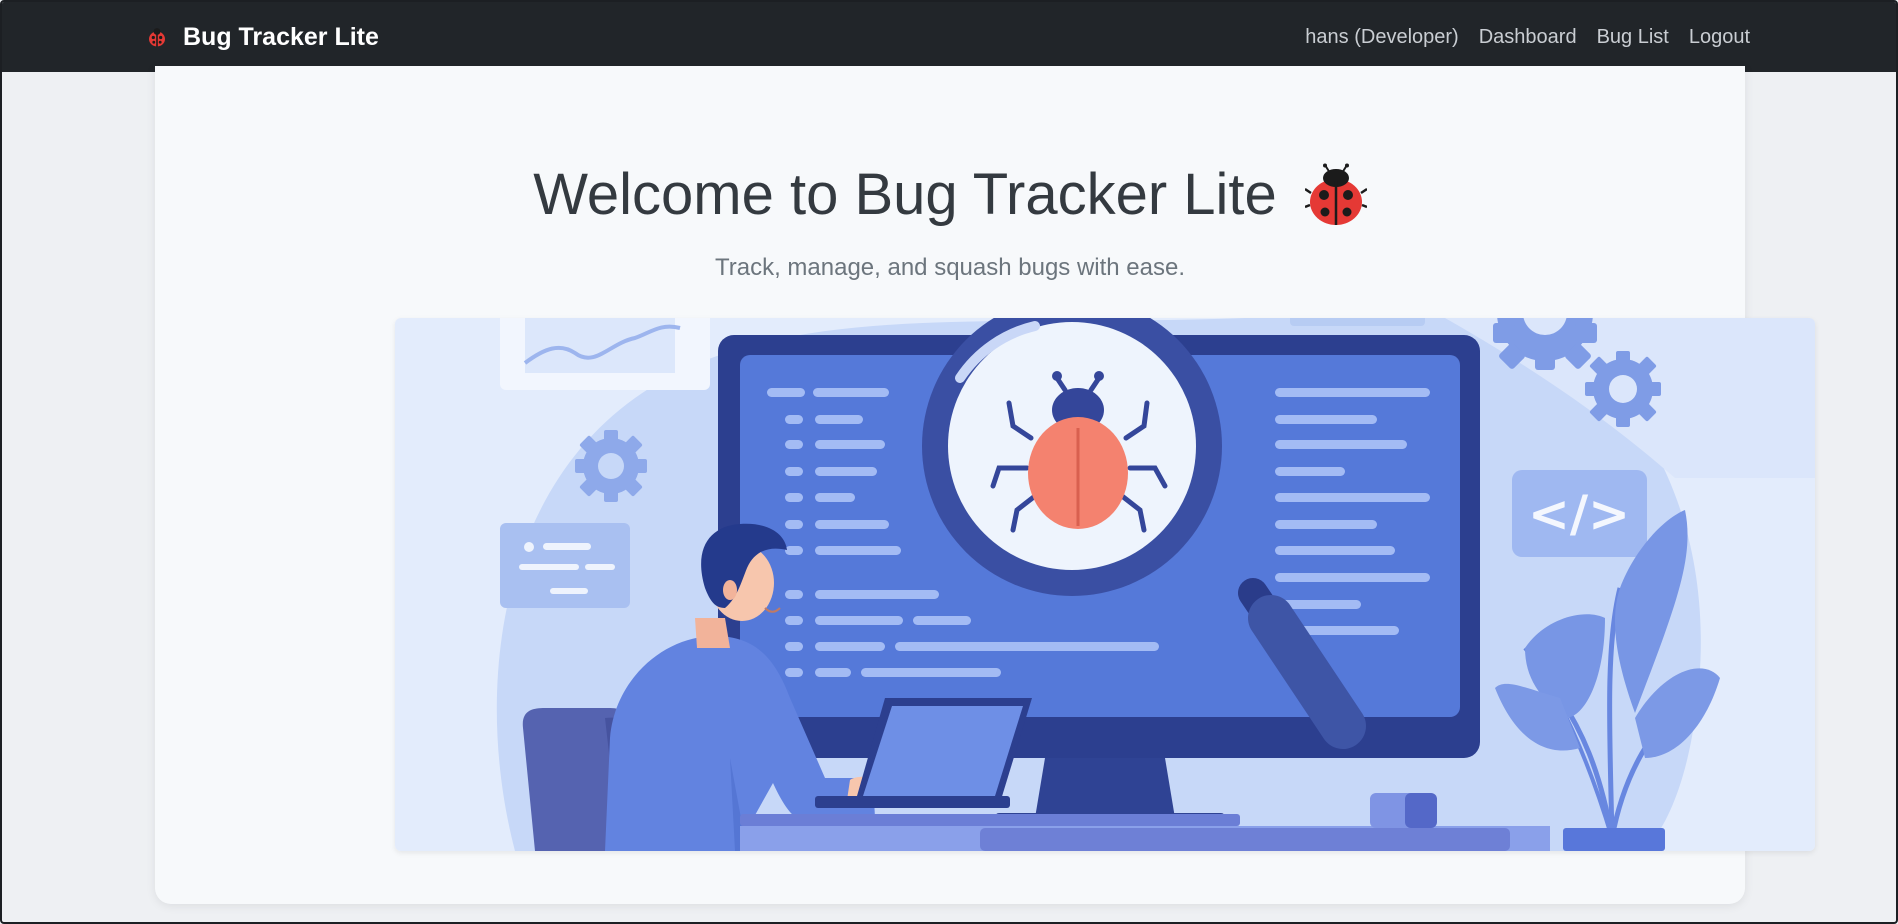 This screenshot has height=924, width=1898. Describe the element at coordinates (1633, 37) in the screenshot. I see `nav-link-bug-list: Bug List` at that location.